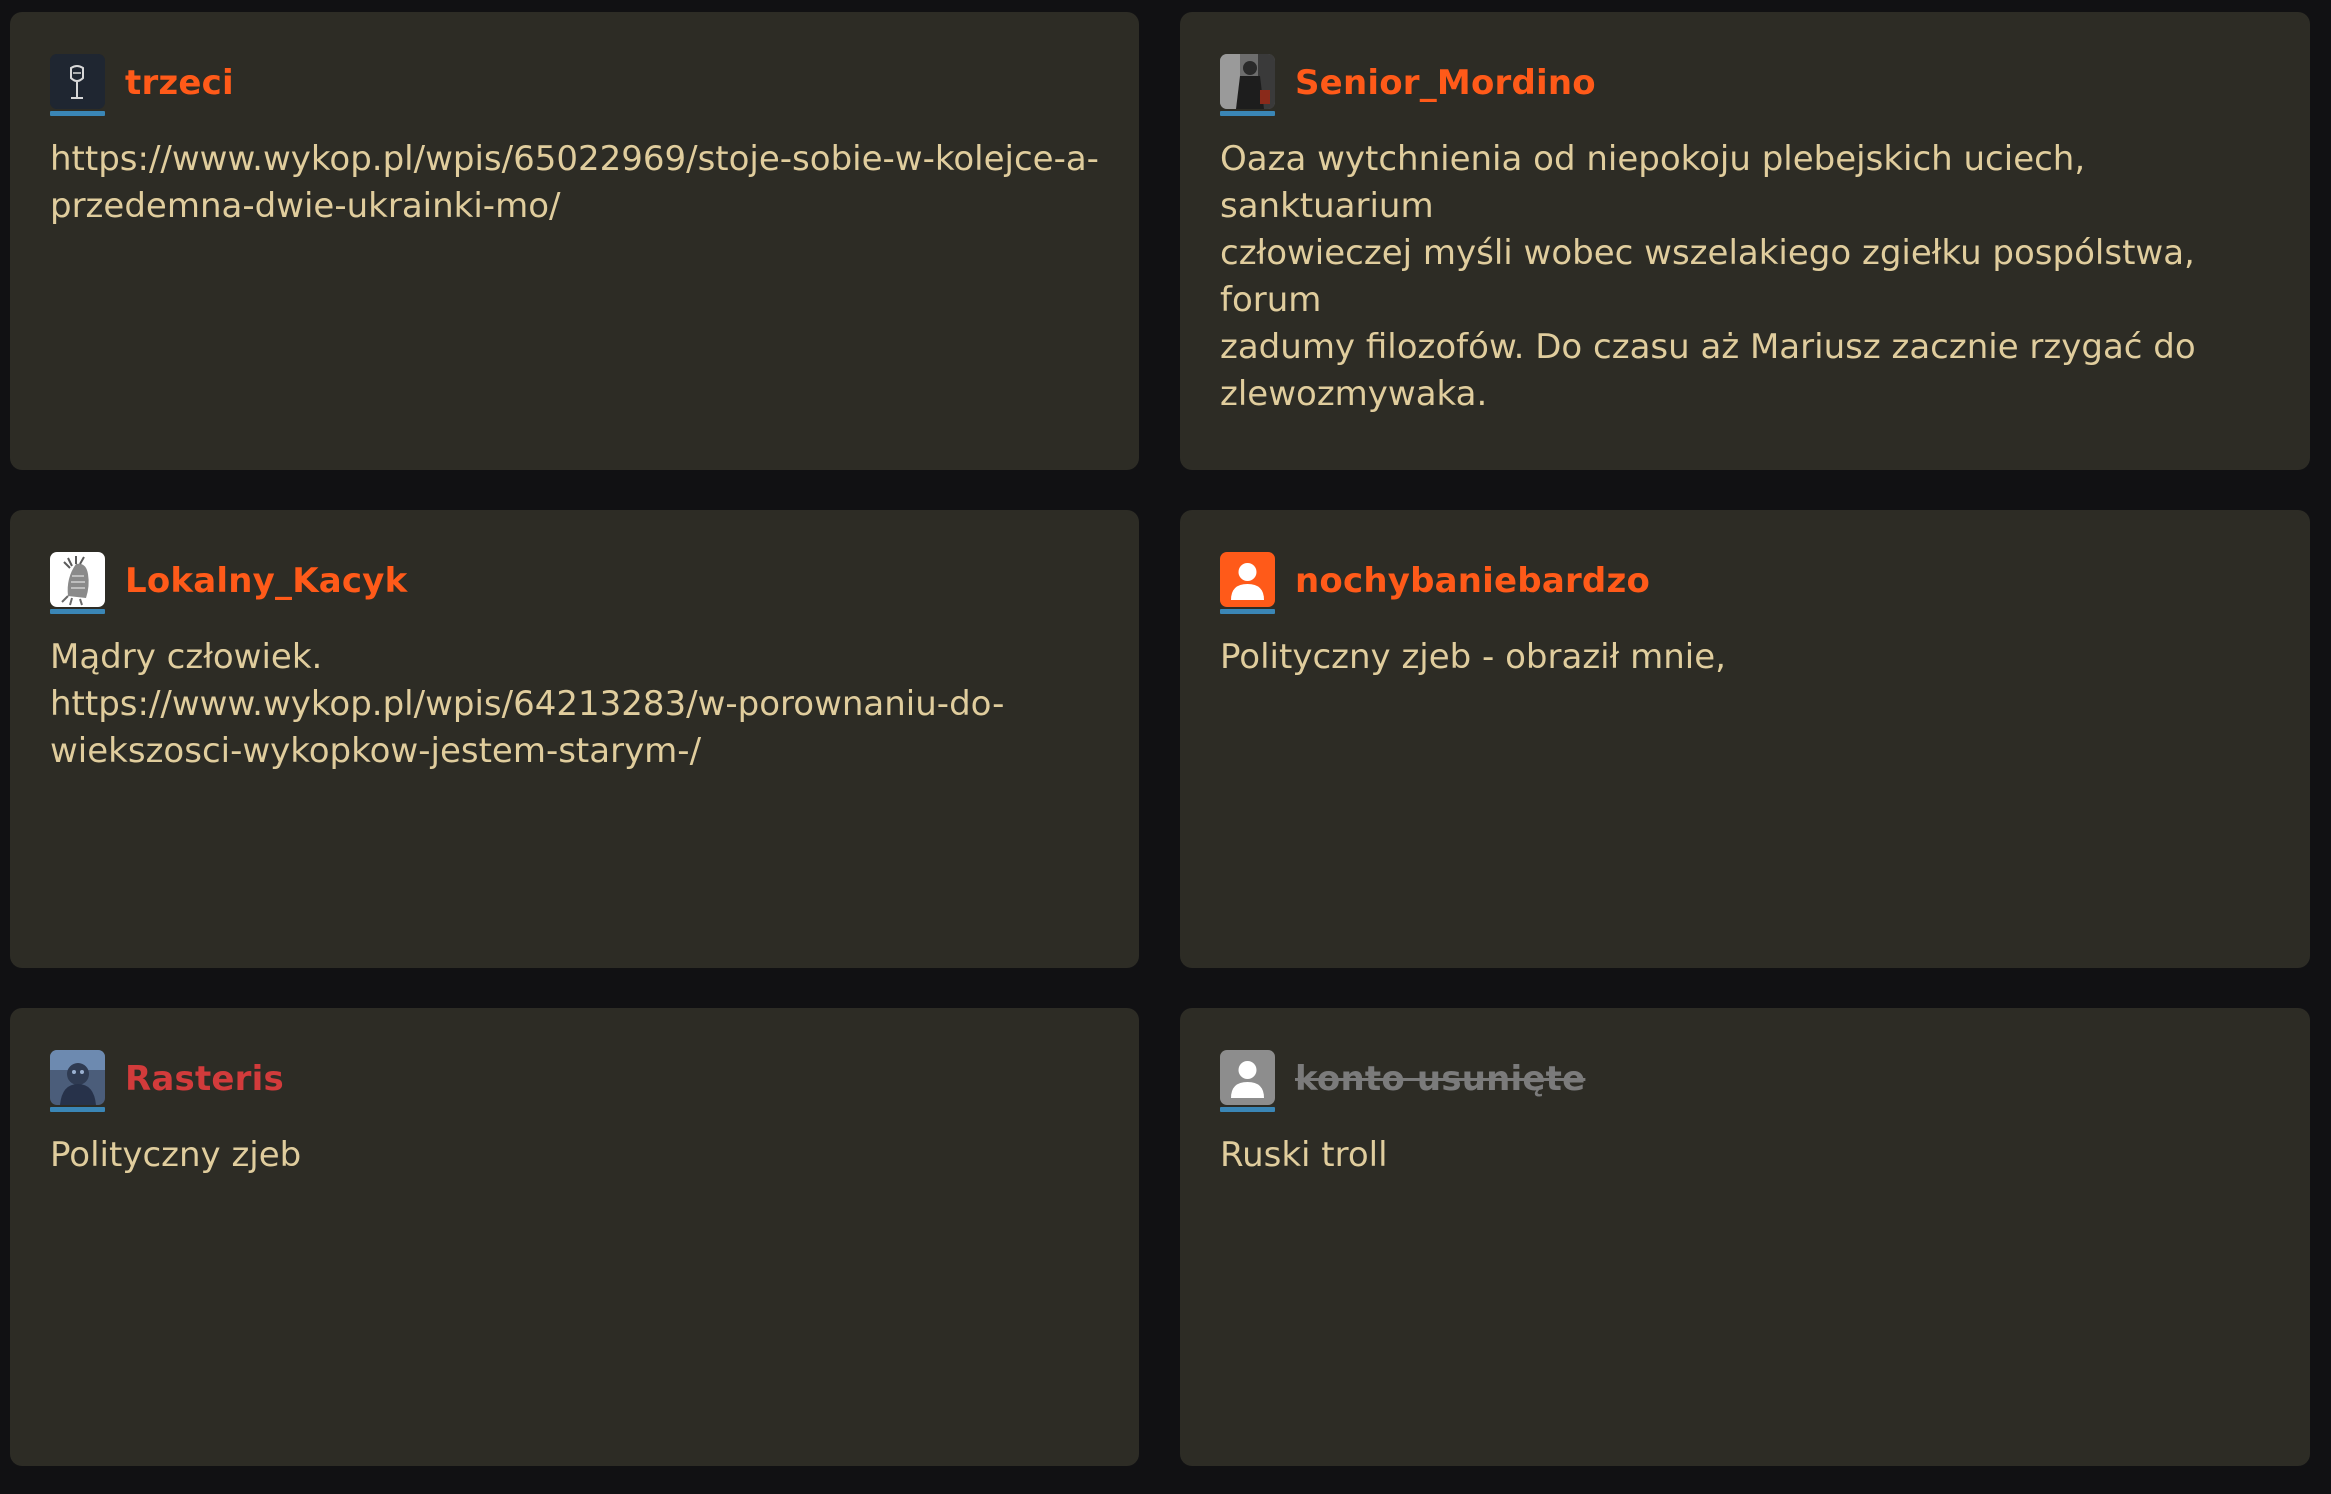 This screenshot has width=2331, height=1494. What do you see at coordinates (1304, 1155) in the screenshot?
I see `comment-line: Ruski troll` at bounding box center [1304, 1155].